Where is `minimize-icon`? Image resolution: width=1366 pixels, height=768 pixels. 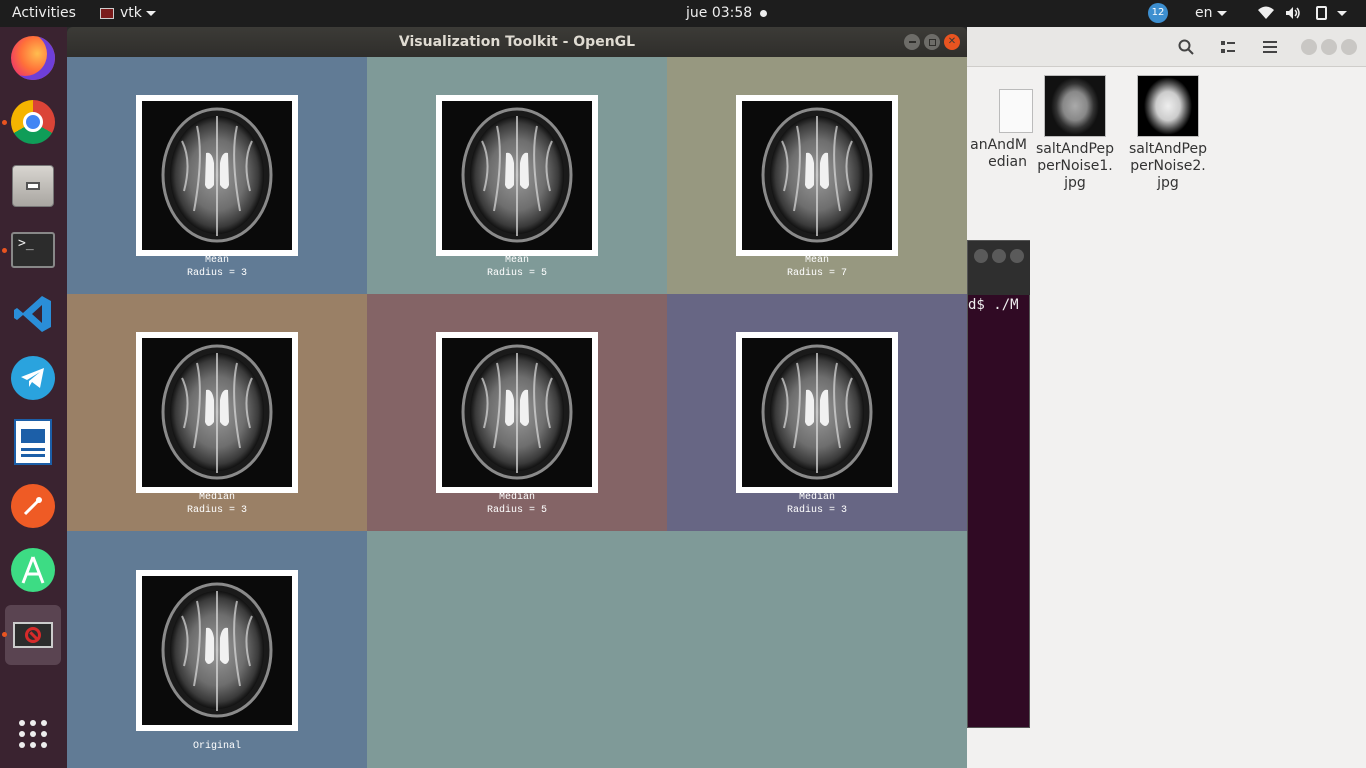
minimize-icon is located at coordinates (912, 42).